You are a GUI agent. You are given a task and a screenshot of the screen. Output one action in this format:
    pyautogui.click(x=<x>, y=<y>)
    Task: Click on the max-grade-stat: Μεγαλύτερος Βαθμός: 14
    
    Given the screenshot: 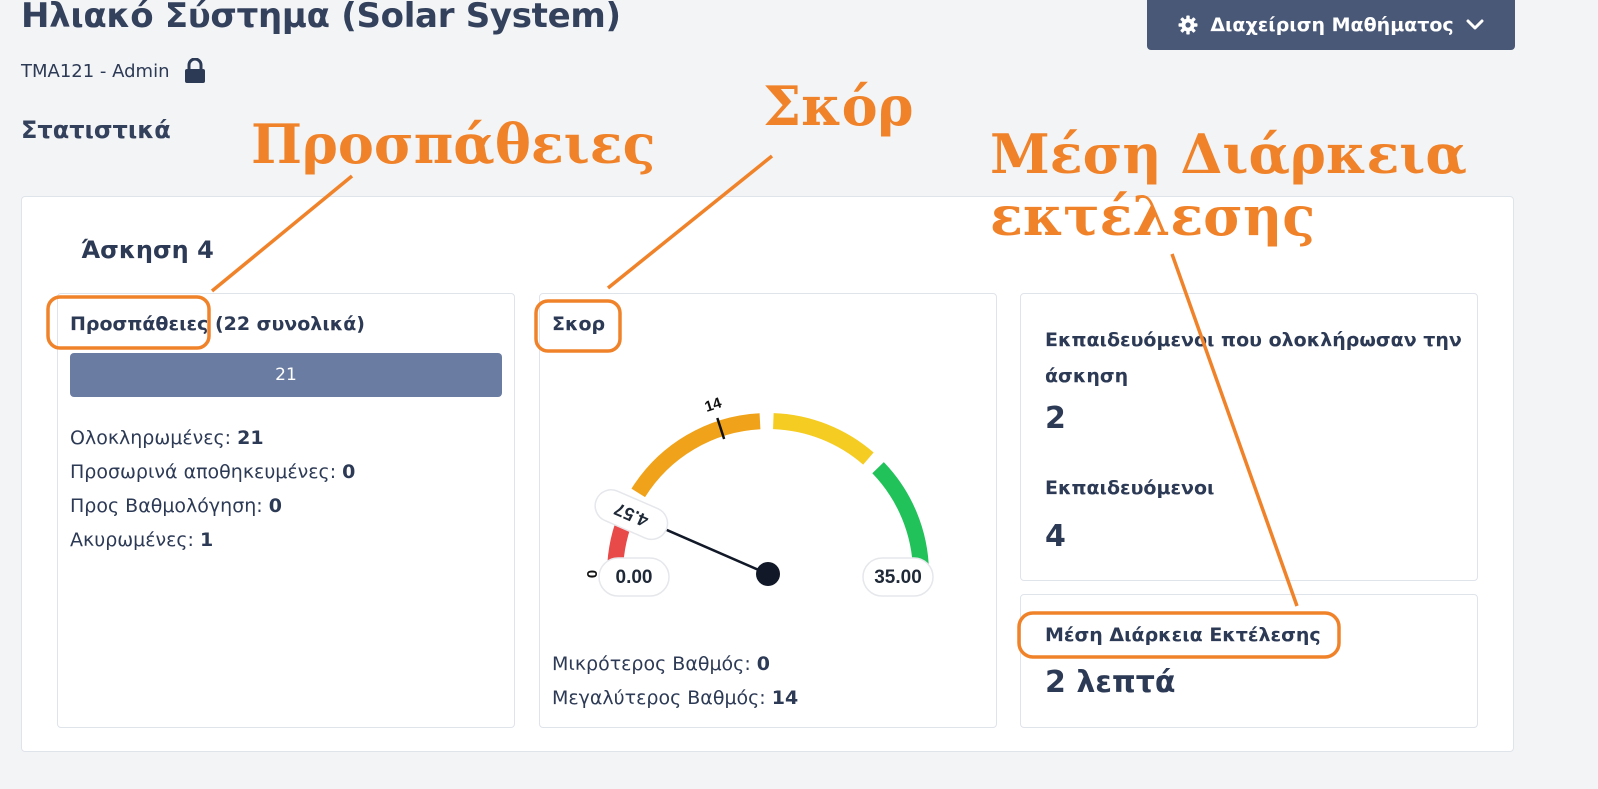 What is the action you would take?
    pyautogui.click(x=675, y=698)
    